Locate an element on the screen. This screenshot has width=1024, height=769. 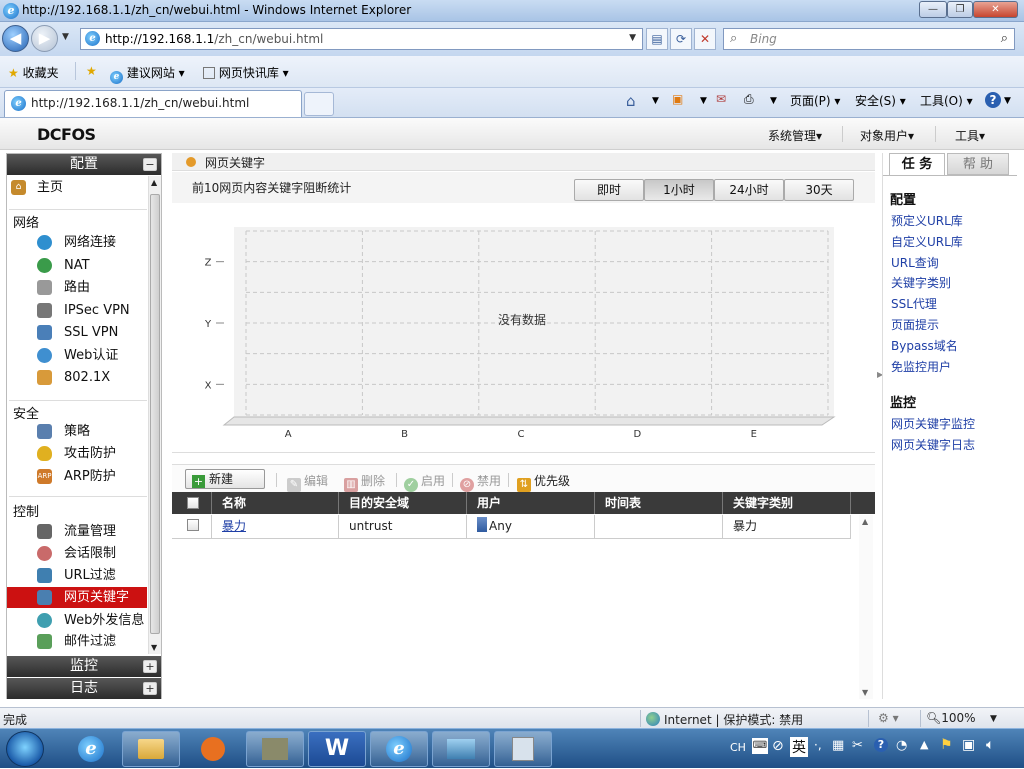
sidebar-scrollbar: ▲ ▼ is located at coordinates (154, 415).